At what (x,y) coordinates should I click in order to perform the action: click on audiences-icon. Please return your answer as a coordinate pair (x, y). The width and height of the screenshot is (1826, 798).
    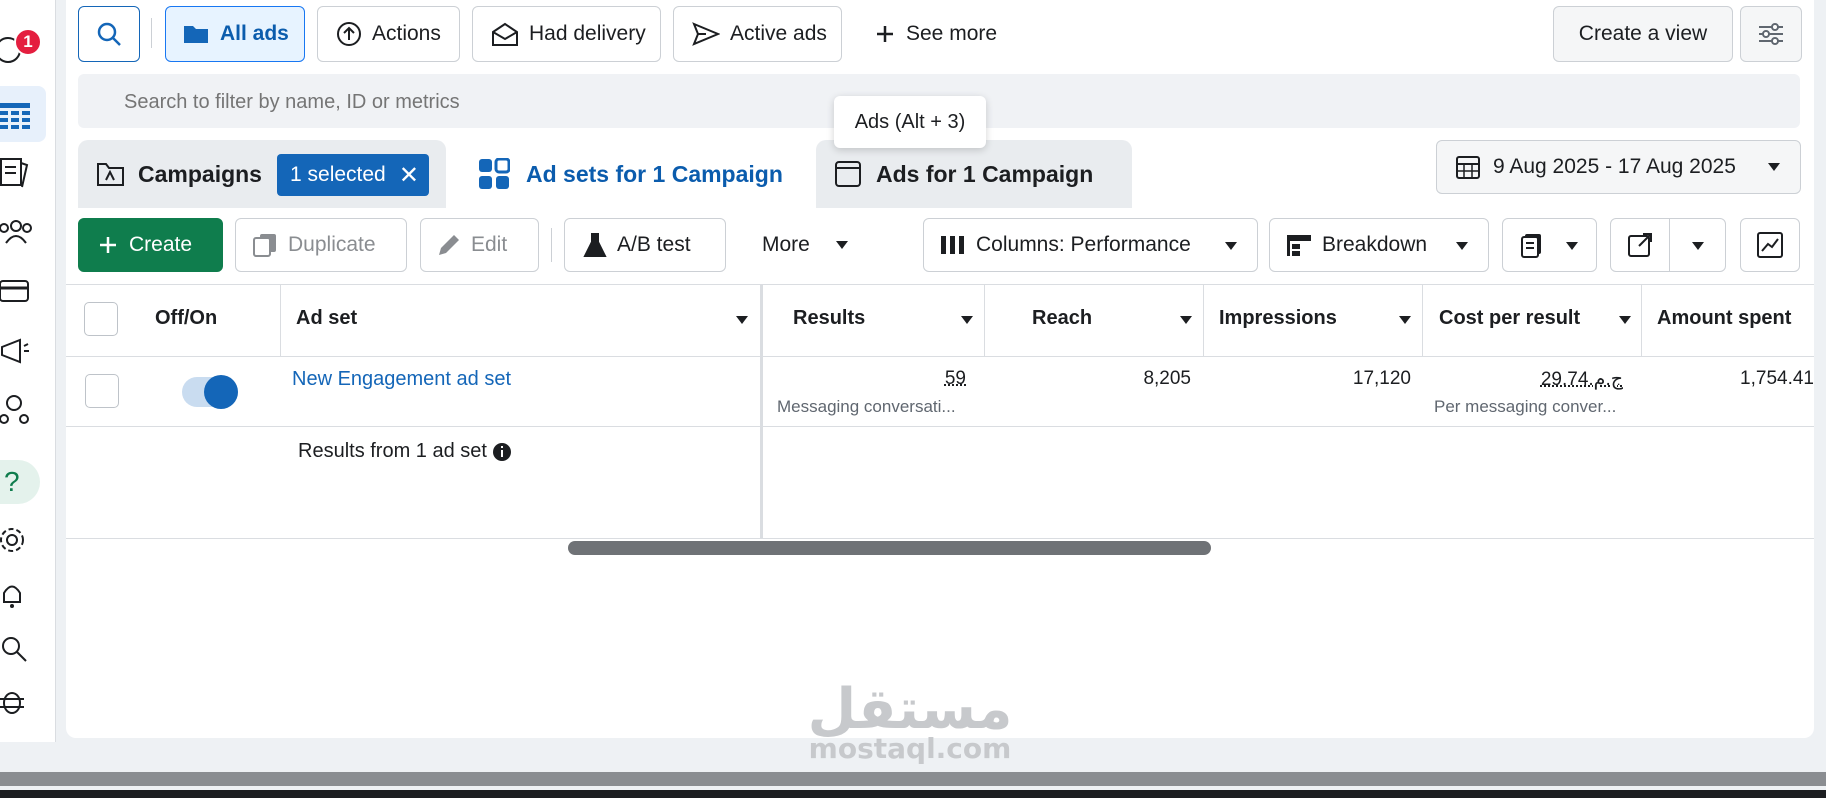
    Looking at the image, I should click on (23, 232).